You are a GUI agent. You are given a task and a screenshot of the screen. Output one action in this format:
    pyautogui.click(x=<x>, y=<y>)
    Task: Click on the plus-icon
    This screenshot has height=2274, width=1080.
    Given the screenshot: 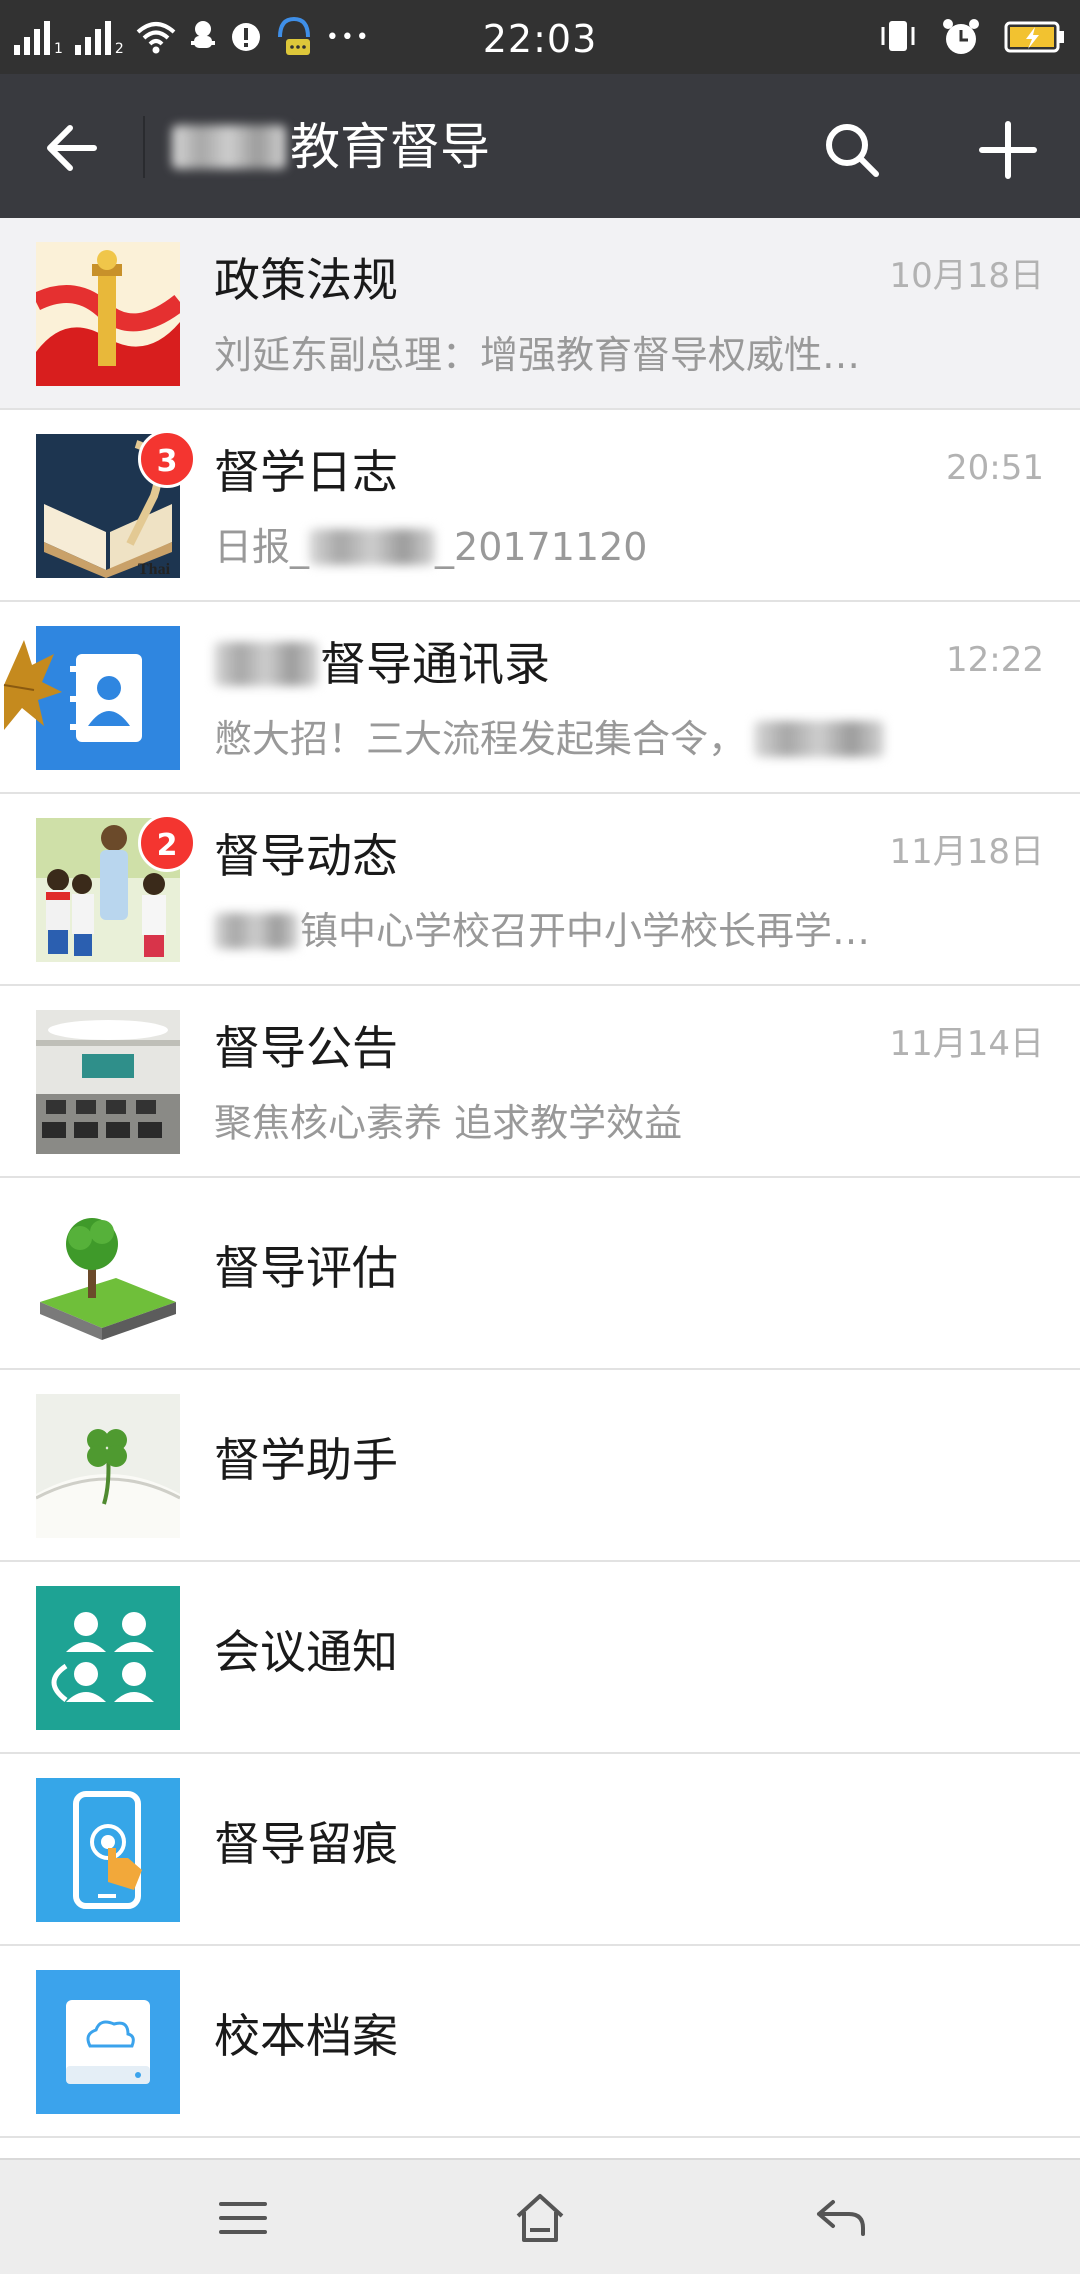 What is the action you would take?
    pyautogui.click(x=1008, y=150)
    